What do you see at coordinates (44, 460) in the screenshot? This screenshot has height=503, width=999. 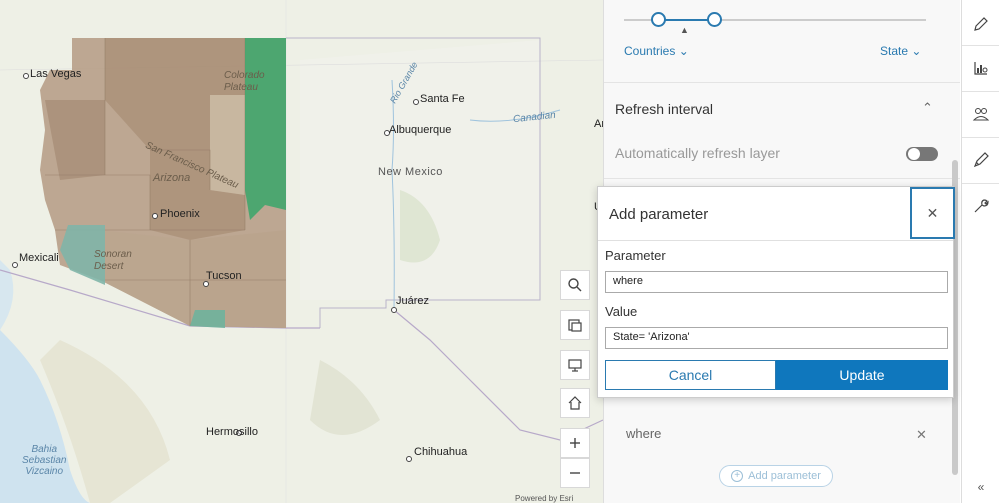 I see `region-bahia: Bahia Sebastian Vizcaino` at bounding box center [44, 460].